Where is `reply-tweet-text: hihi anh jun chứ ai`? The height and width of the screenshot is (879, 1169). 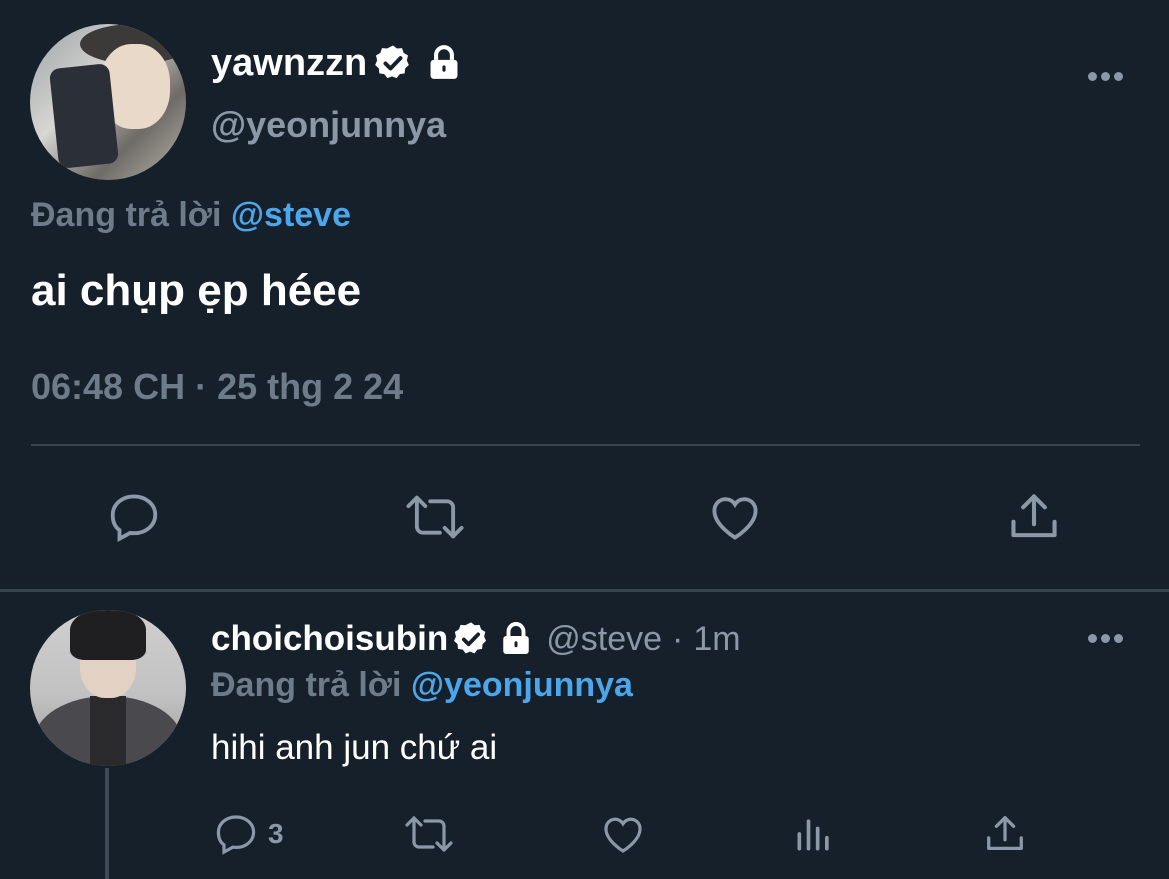
reply-tweet-text: hihi anh jun chứ ai is located at coordinates (354, 747).